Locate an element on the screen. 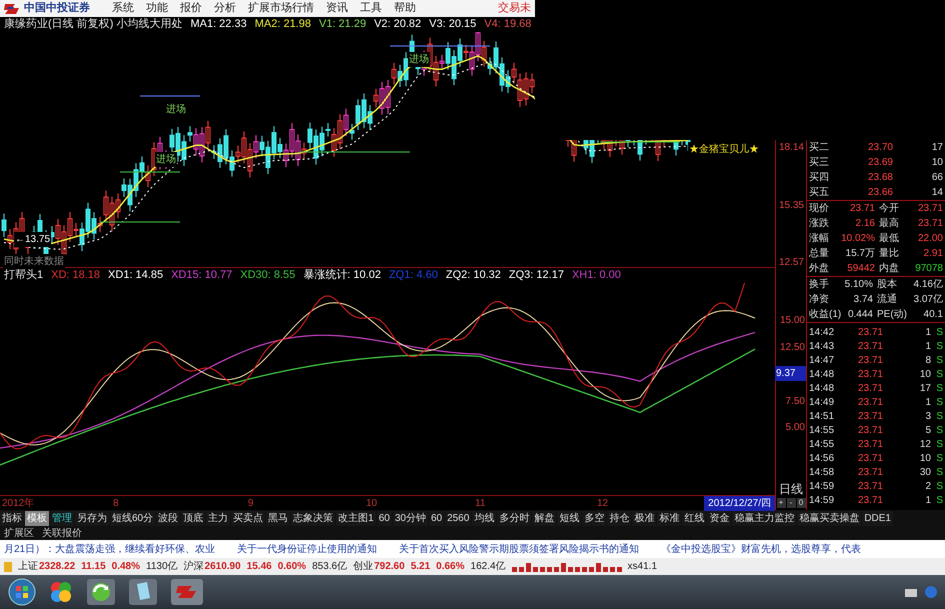 The height and width of the screenshot is (609, 945). menu-item: 扩展市场行情 is located at coordinates (281, 8).